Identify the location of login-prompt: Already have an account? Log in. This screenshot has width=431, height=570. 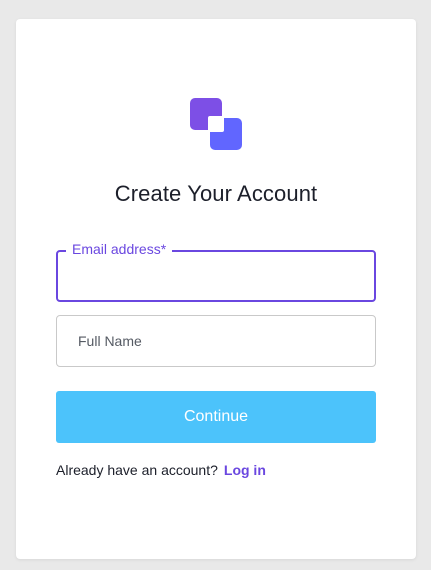
(161, 470).